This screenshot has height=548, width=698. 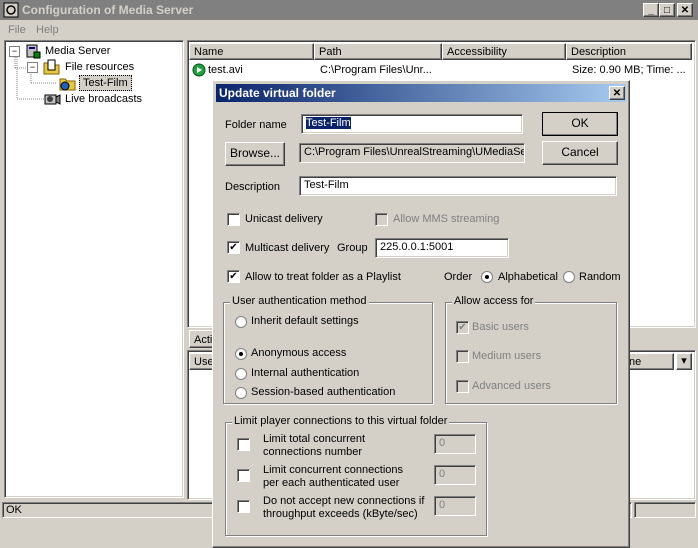 I want to click on order-alphabetical-label: Alphabetical, so click(x=528, y=277).